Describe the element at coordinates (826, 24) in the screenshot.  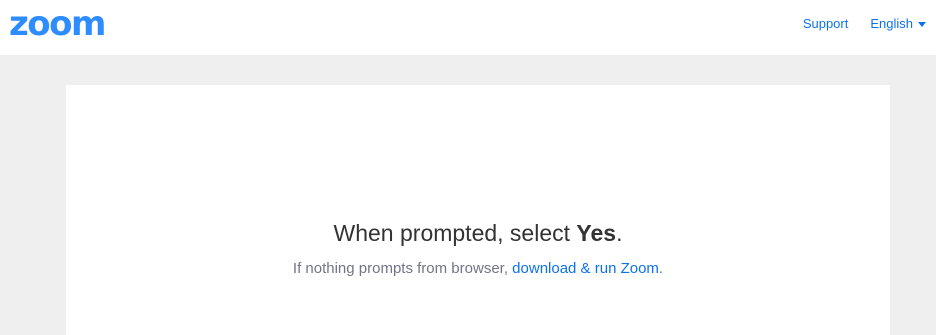
I see `support-link: Support` at that location.